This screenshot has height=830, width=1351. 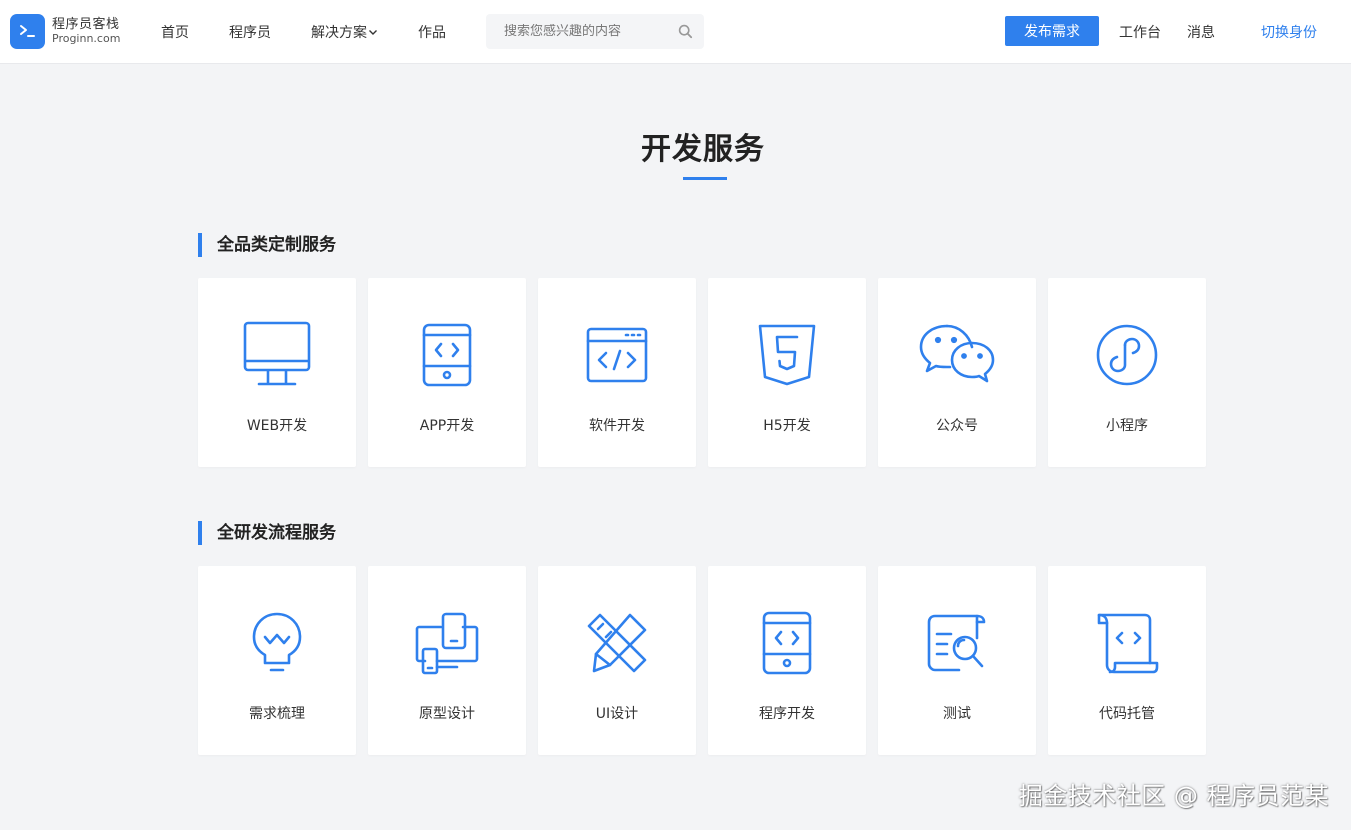 I want to click on mini-program-icon, so click(x=1127, y=355).